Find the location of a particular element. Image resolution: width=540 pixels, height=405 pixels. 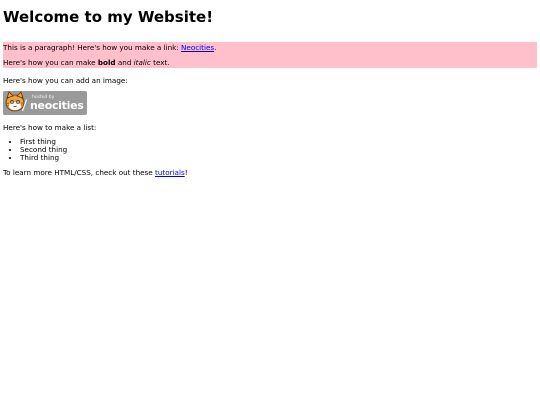

footer-exclamation: ! is located at coordinates (186, 172).